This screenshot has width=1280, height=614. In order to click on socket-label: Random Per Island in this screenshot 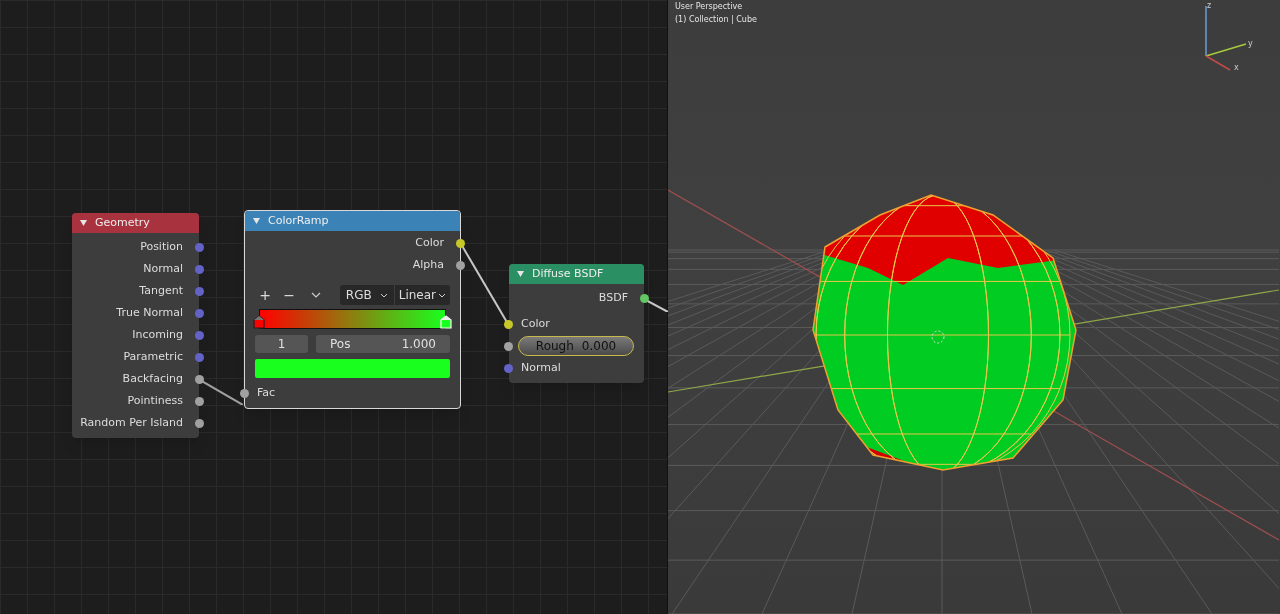, I will do `click(131, 422)`.